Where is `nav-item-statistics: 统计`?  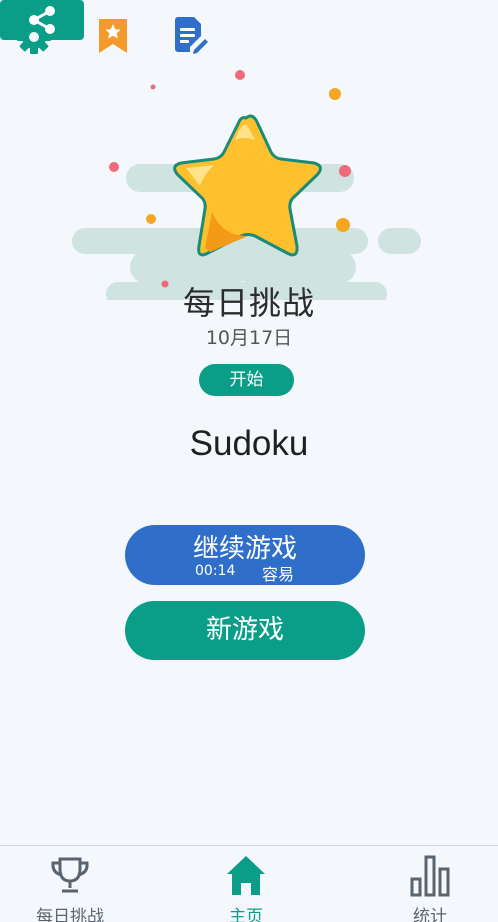 nav-item-statistics: 统计 is located at coordinates (429, 884).